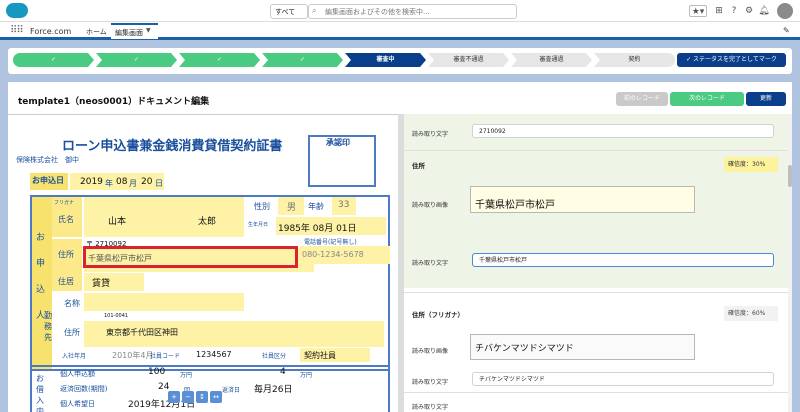 This screenshot has height=412, width=800. Describe the element at coordinates (751, 164) in the screenshot. I see `address-confidence-badge: 確信度：30%` at that location.